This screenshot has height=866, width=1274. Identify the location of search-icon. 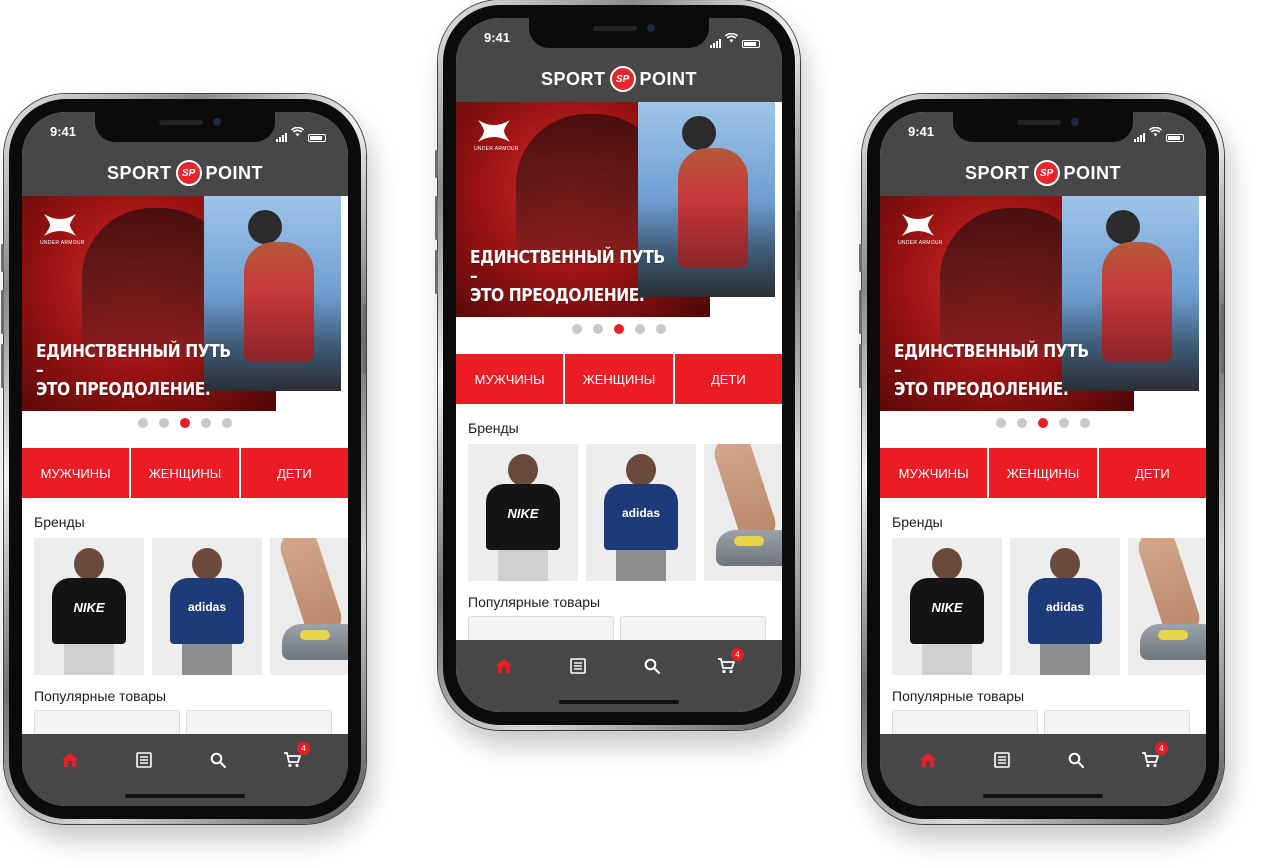
(1076, 760).